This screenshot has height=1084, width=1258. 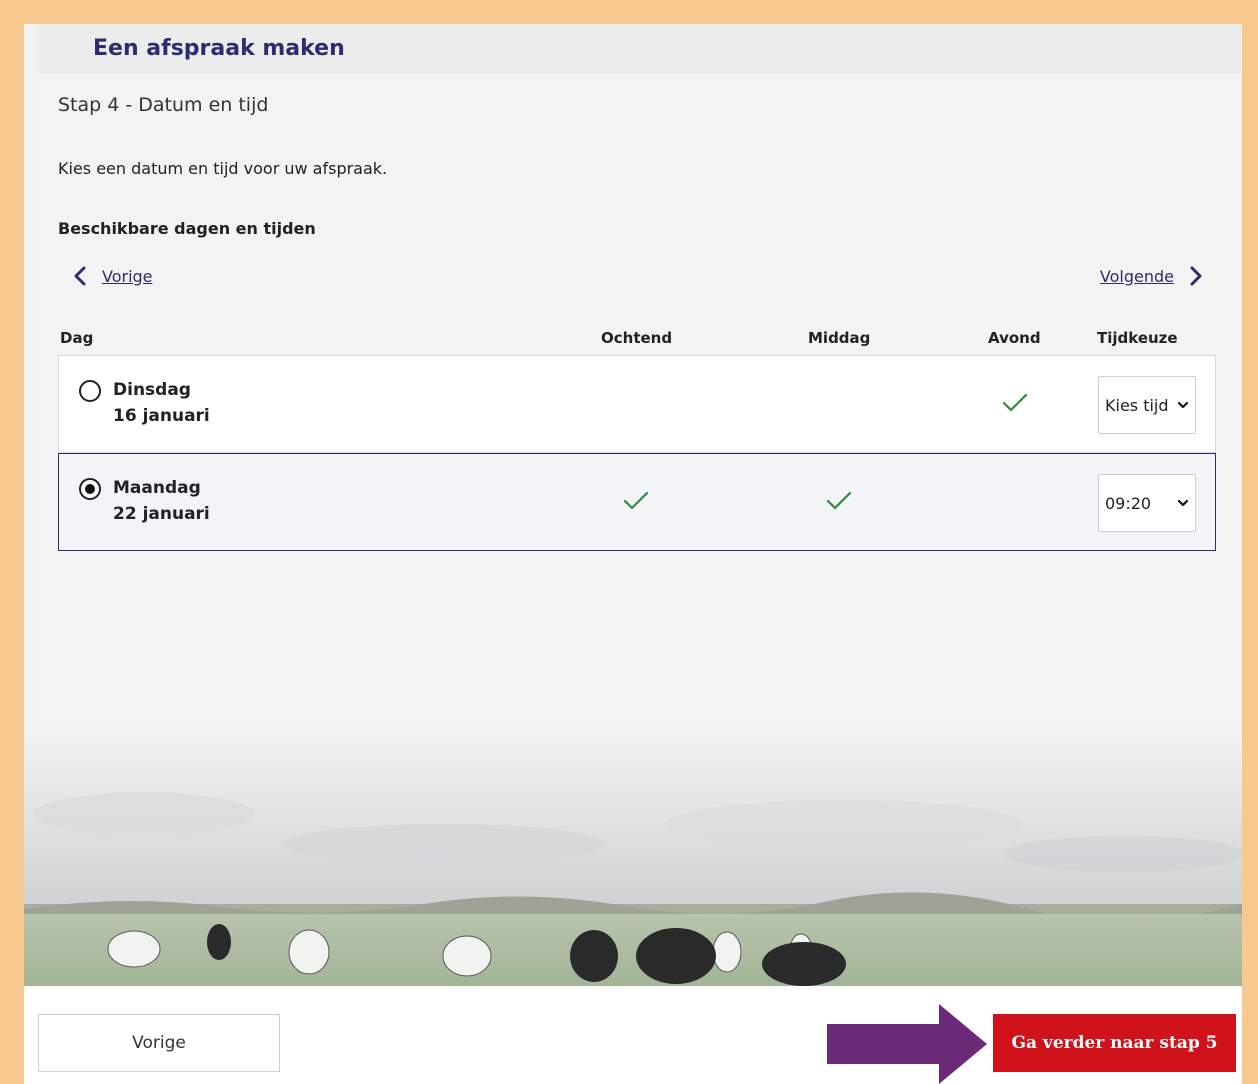 What do you see at coordinates (907, 1044) in the screenshot?
I see `annotation-arrow-icon` at bounding box center [907, 1044].